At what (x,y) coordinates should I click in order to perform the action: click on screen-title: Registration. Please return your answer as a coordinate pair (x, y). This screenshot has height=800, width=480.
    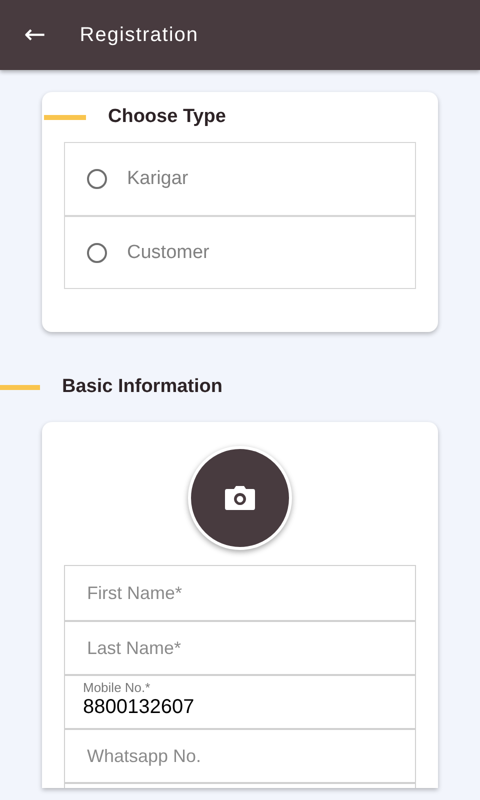
    Looking at the image, I should click on (139, 35).